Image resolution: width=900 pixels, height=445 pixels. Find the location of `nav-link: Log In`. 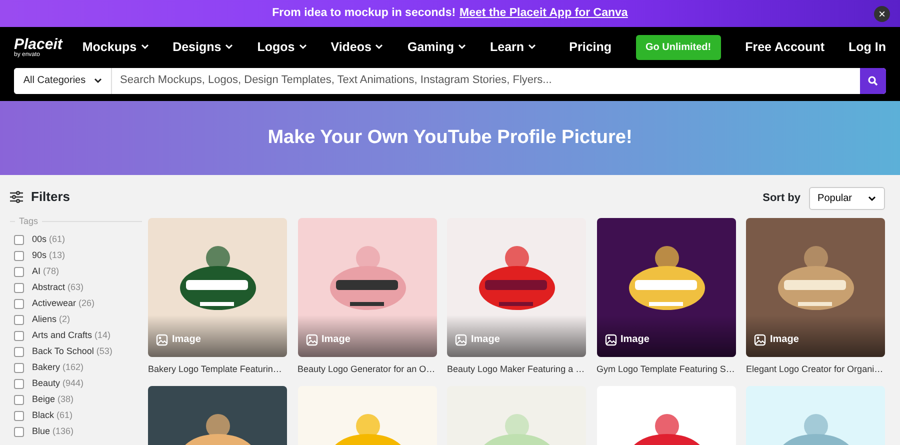

nav-link: Log In is located at coordinates (867, 47).